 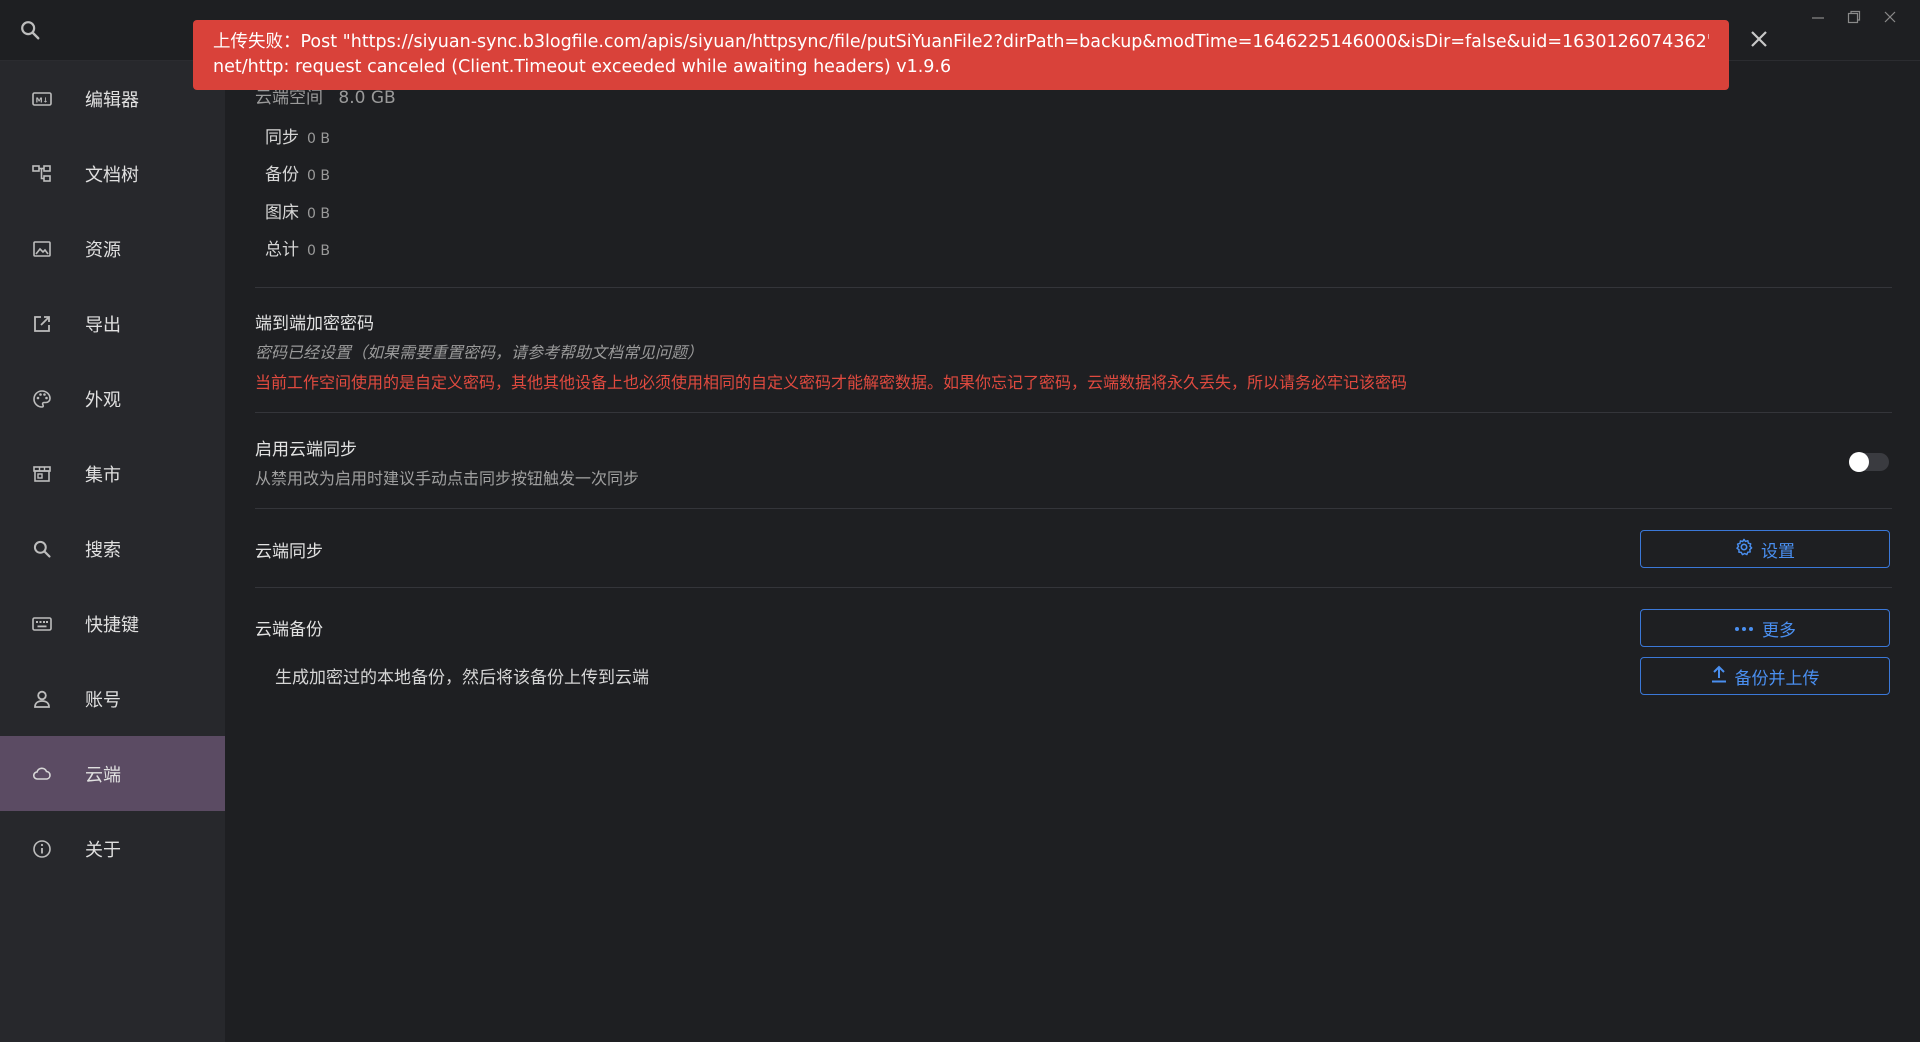 What do you see at coordinates (42, 699) in the screenshot?
I see `user-icon` at bounding box center [42, 699].